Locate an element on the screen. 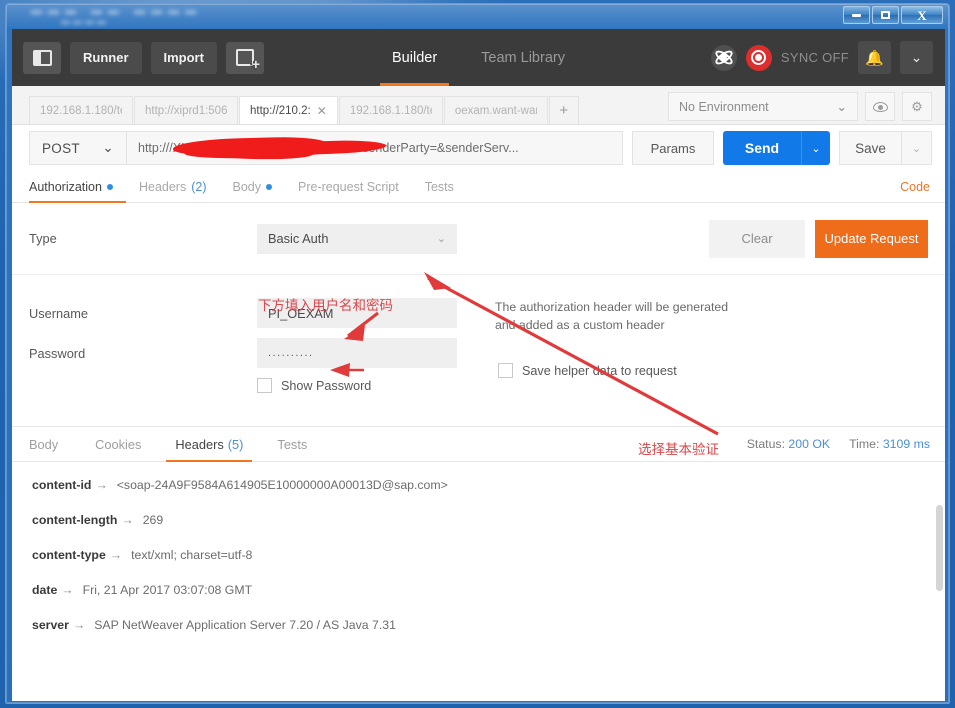 The image size is (955, 708). maximize-icon is located at coordinates (885, 15).